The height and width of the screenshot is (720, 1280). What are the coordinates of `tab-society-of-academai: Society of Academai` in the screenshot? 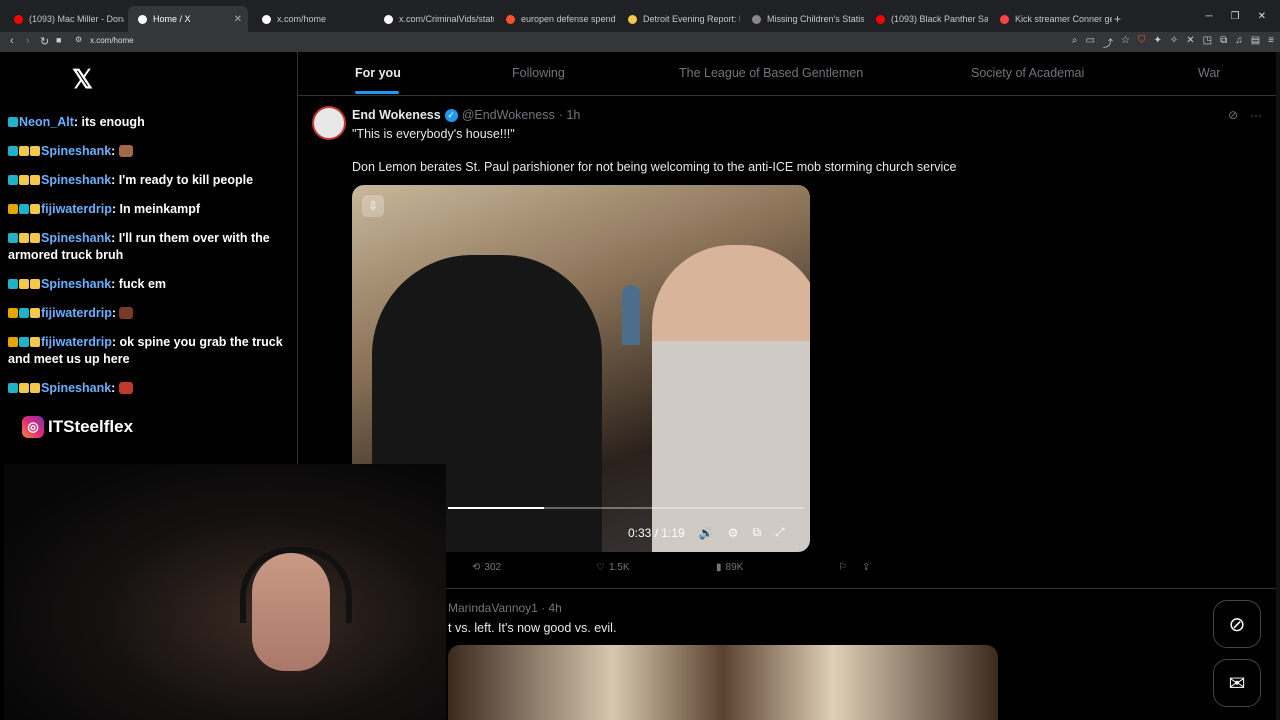 It's located at (1027, 73).